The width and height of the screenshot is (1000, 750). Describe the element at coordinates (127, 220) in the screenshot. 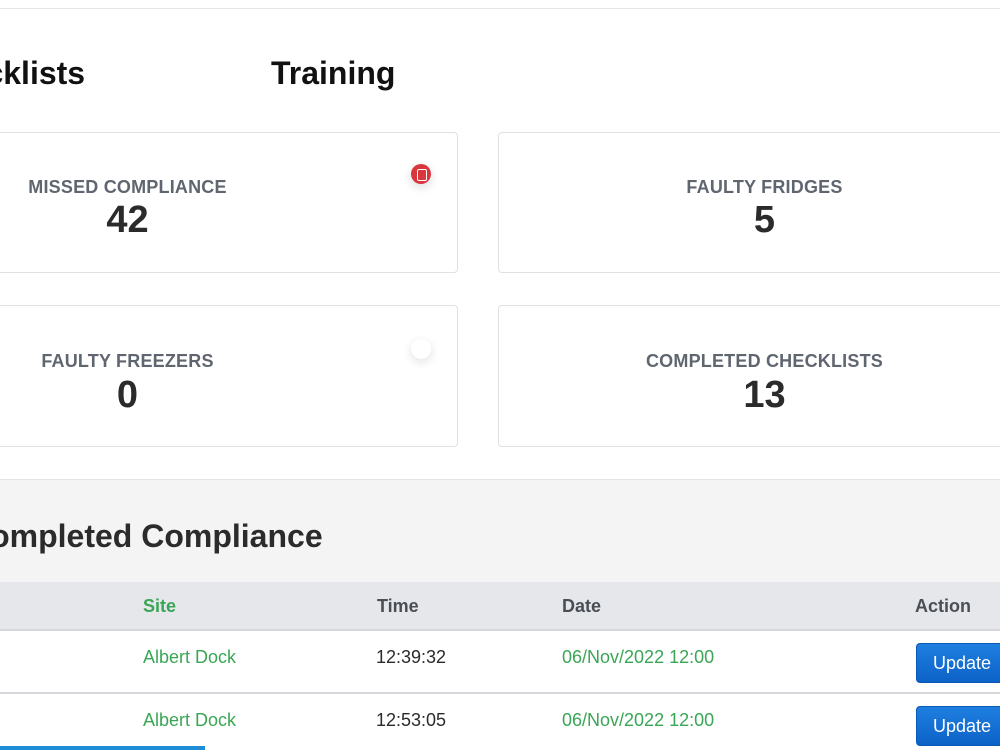

I see `card-value: 42` at that location.